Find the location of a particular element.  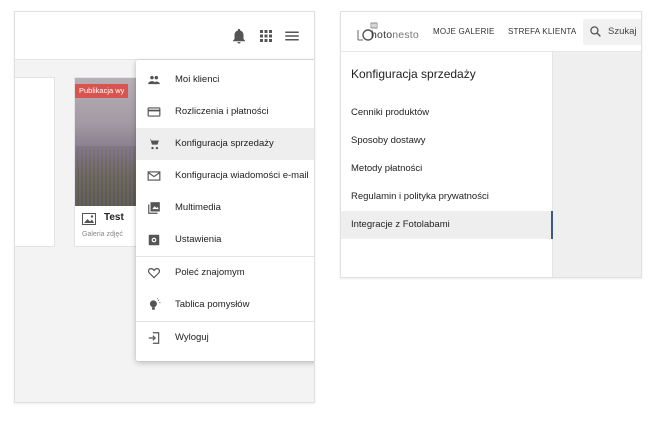

menu-item-ideas-board: Tablica pomysłów is located at coordinates (225, 305).